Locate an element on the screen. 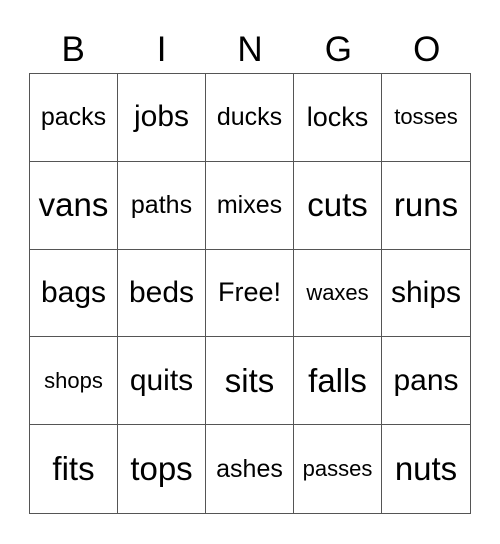 This screenshot has width=500, height=544. bingo-cell: packs is located at coordinates (74, 118).